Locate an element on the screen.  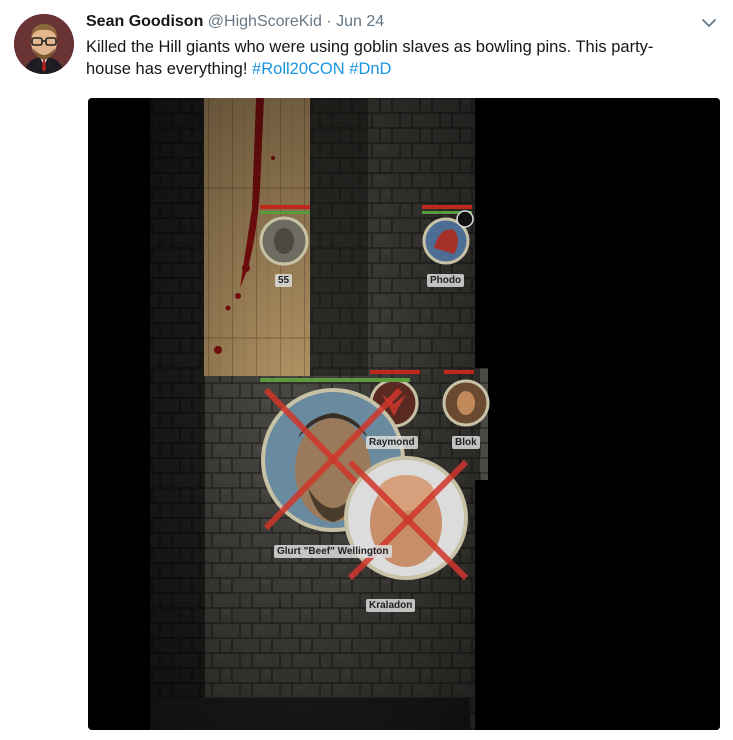
author-handle: @HighScoreKid is located at coordinates (265, 21).